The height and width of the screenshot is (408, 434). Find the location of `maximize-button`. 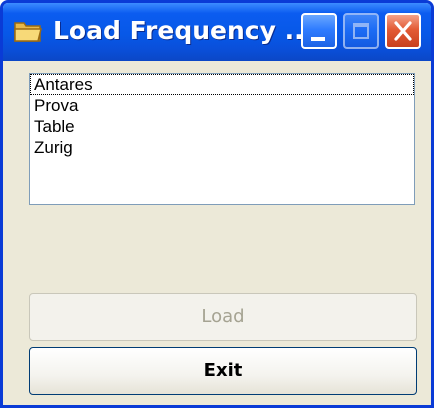

maximize-button is located at coordinates (361, 31).